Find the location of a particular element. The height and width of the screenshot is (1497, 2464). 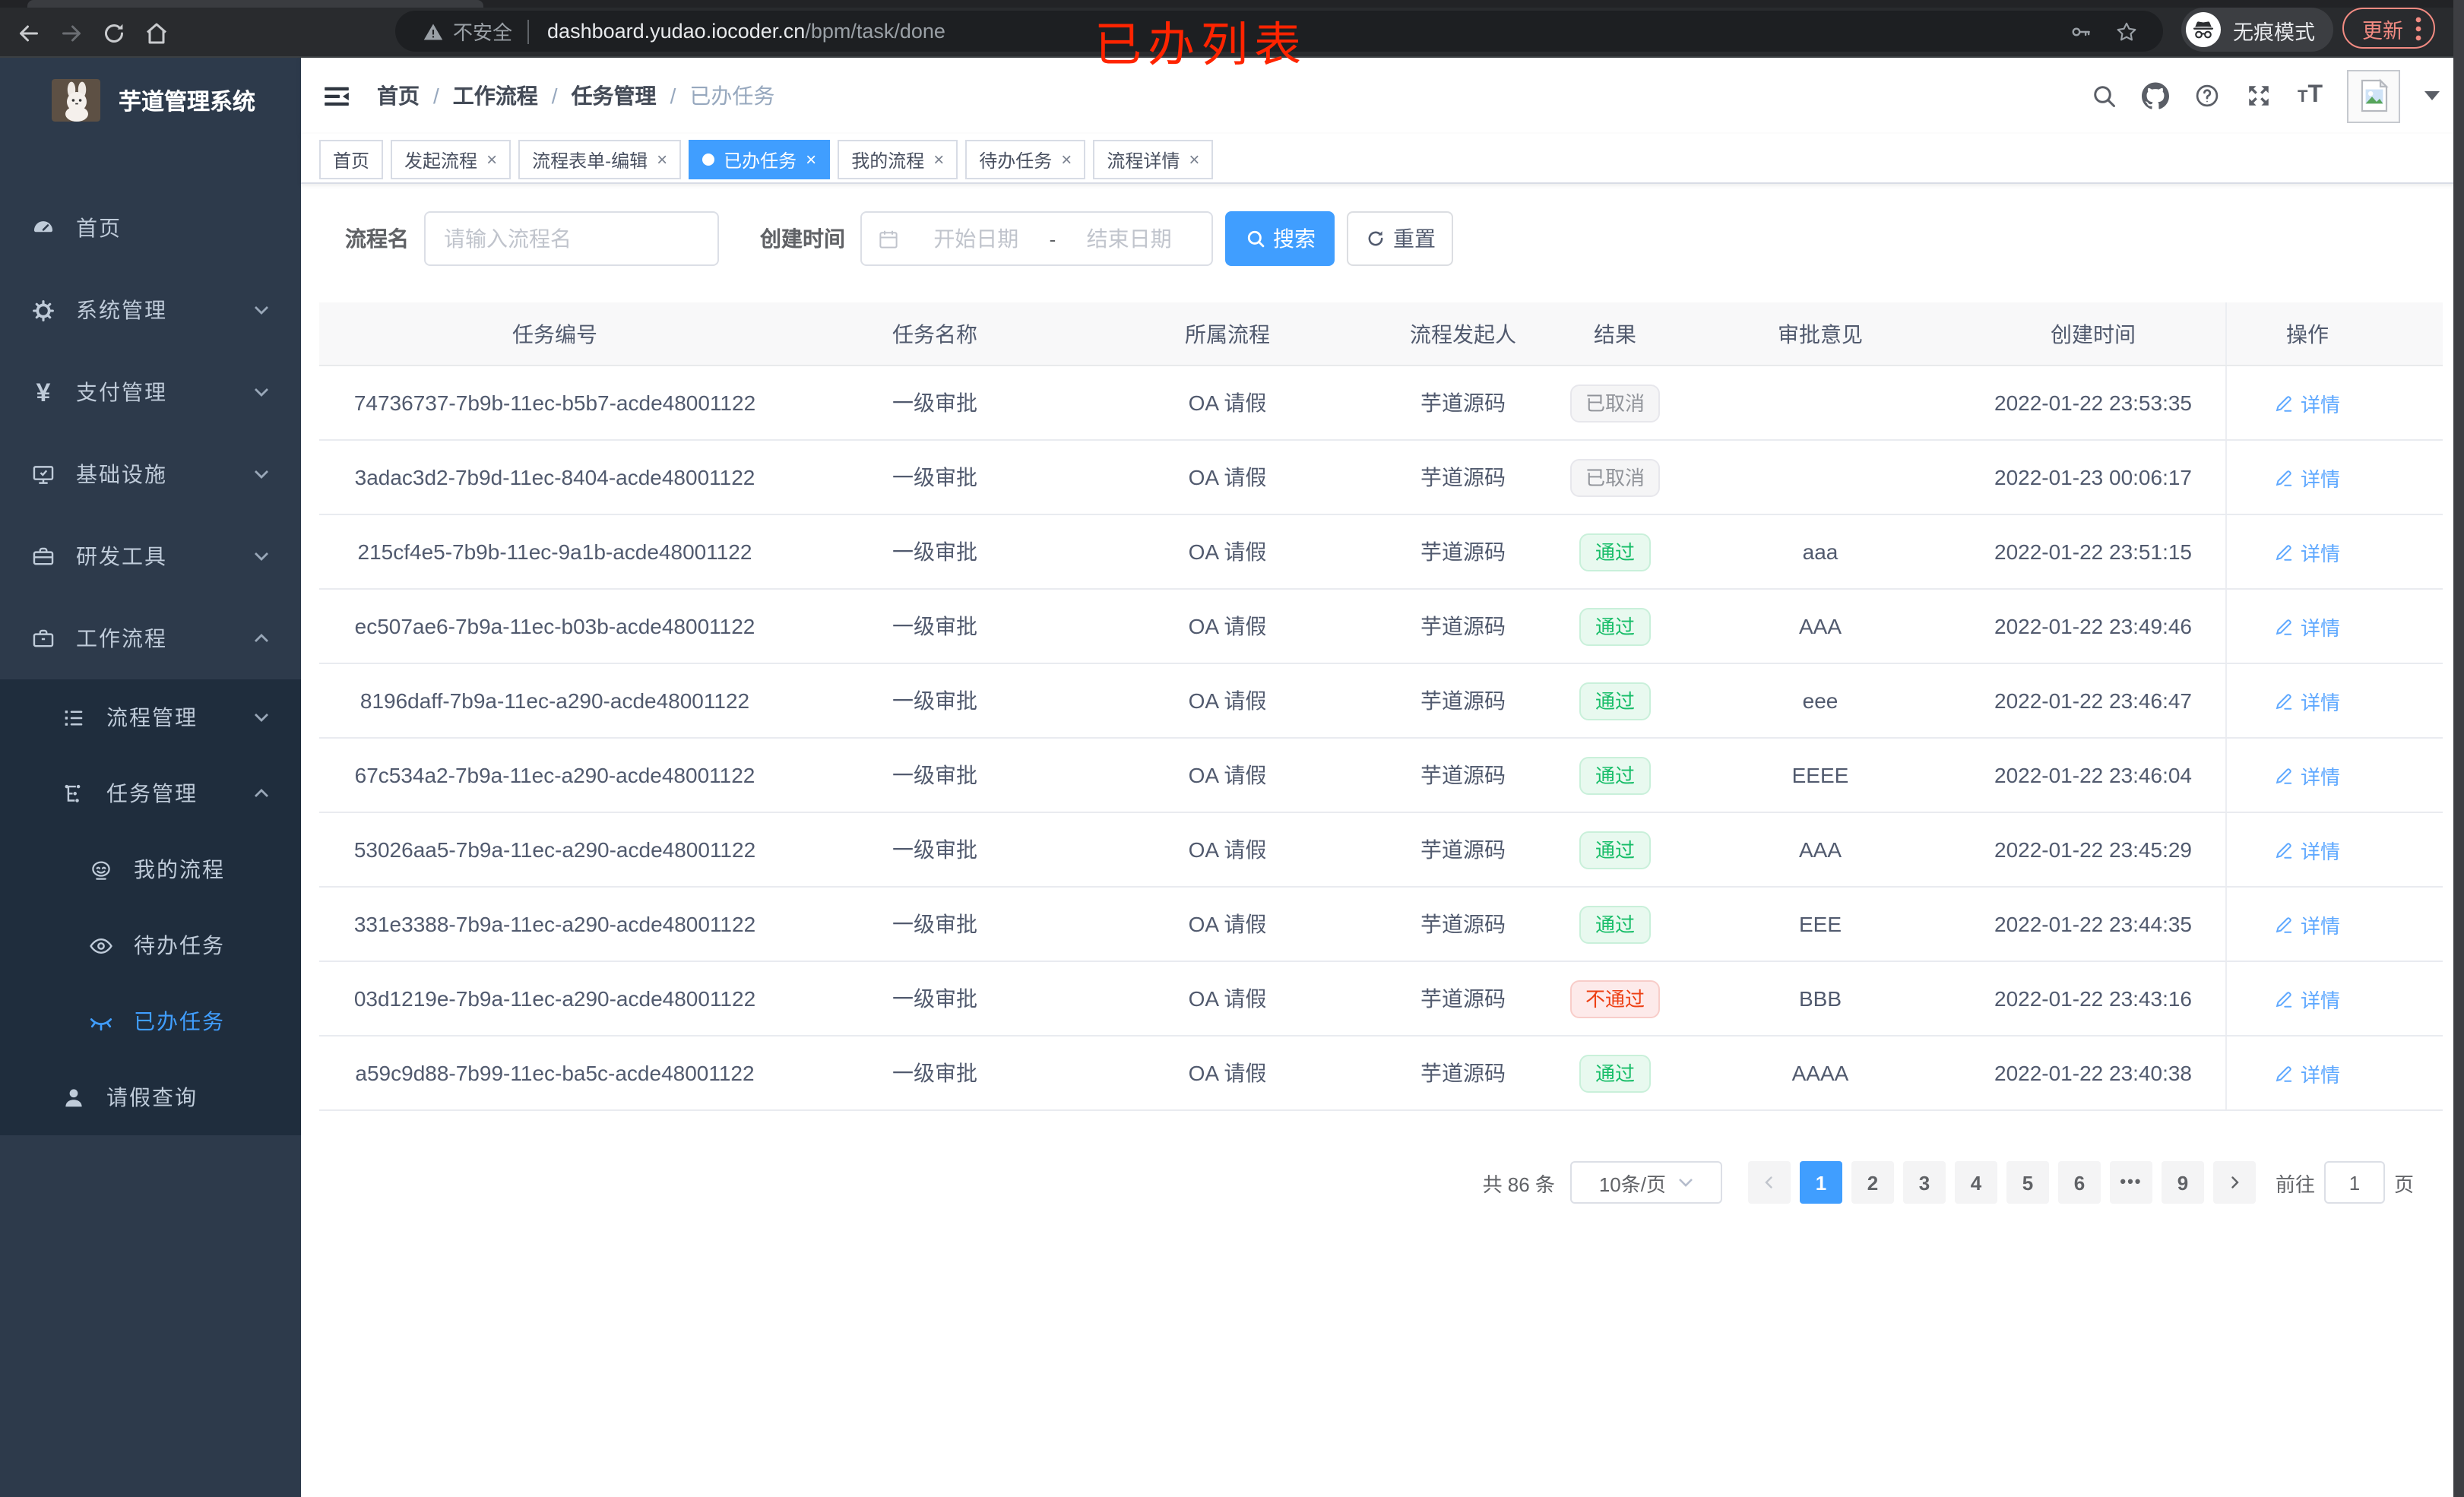

sidebar-item-7: 任务管理 is located at coordinates (150, 793).